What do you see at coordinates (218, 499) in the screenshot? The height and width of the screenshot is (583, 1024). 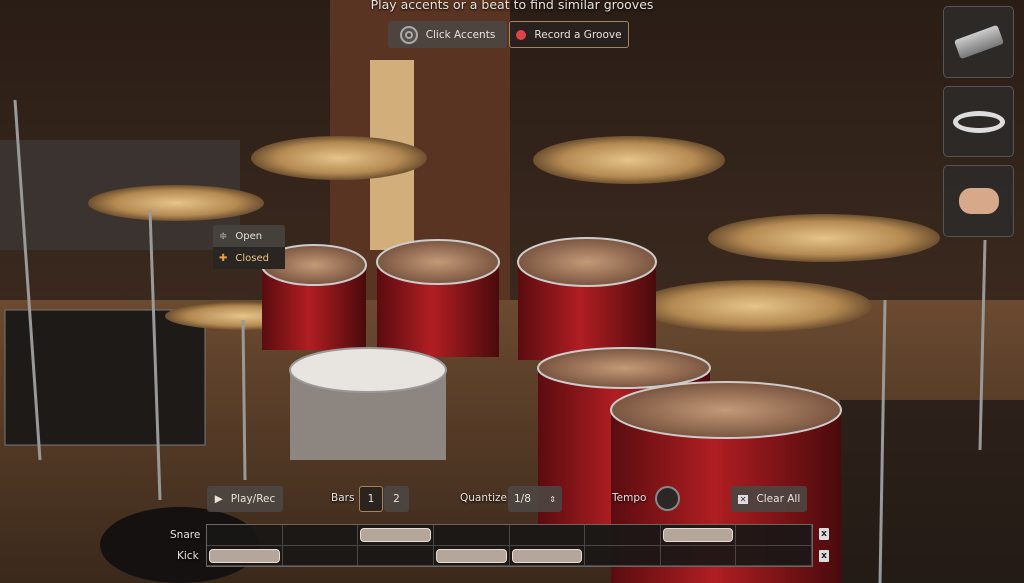 I see `play-icon: ▶` at bounding box center [218, 499].